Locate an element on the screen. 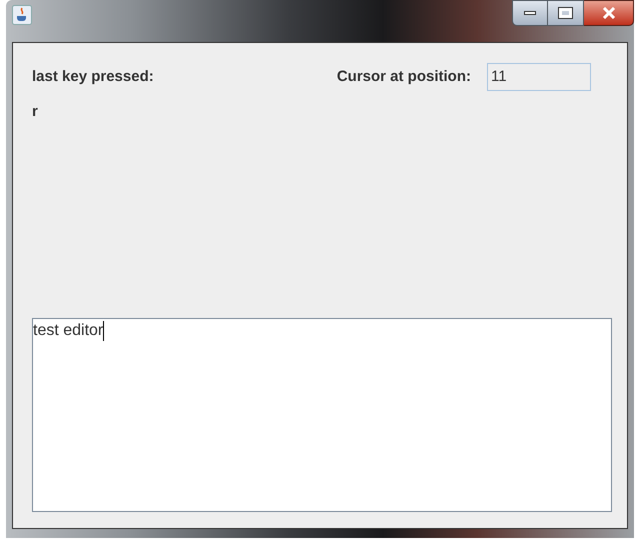 The width and height of the screenshot is (638, 541). close-icon is located at coordinates (609, 13).